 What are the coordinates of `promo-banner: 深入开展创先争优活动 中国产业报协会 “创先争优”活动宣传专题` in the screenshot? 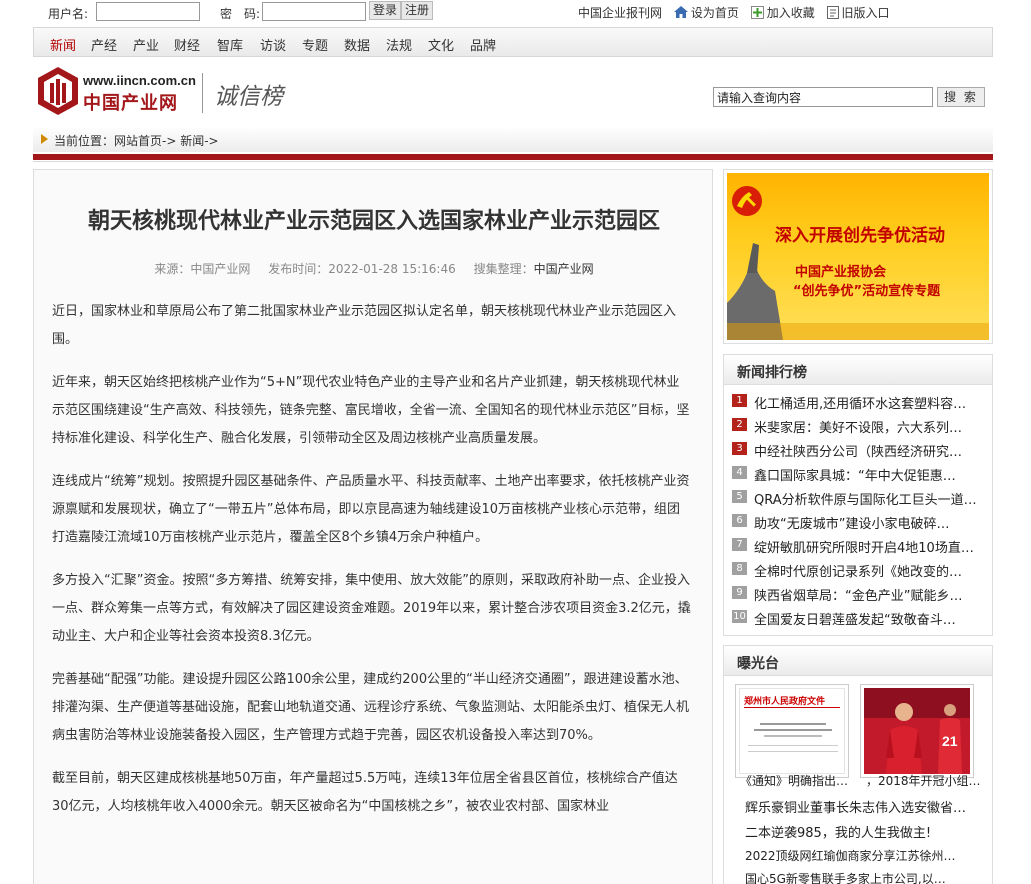 It's located at (858, 256).